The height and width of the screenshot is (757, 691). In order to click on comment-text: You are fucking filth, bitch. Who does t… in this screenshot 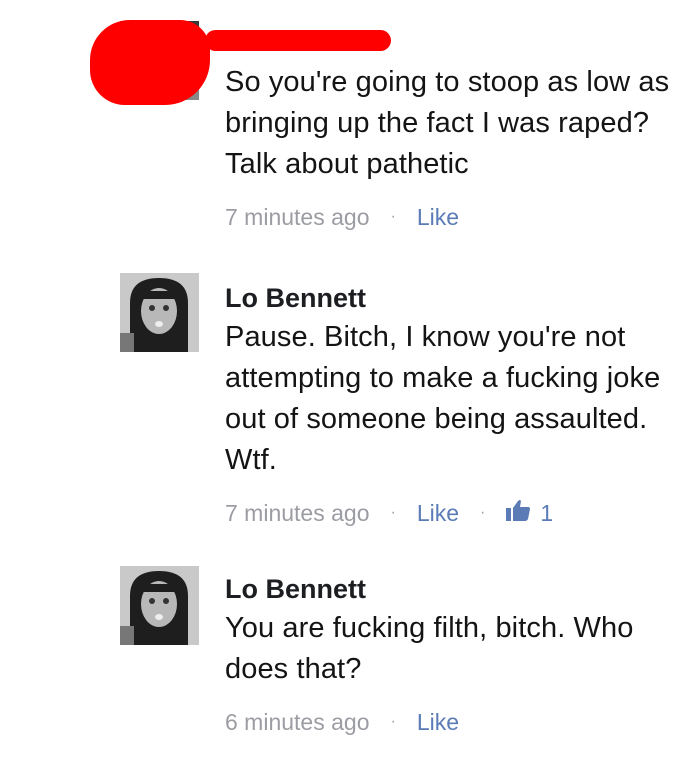, I will do `click(429, 648)`.